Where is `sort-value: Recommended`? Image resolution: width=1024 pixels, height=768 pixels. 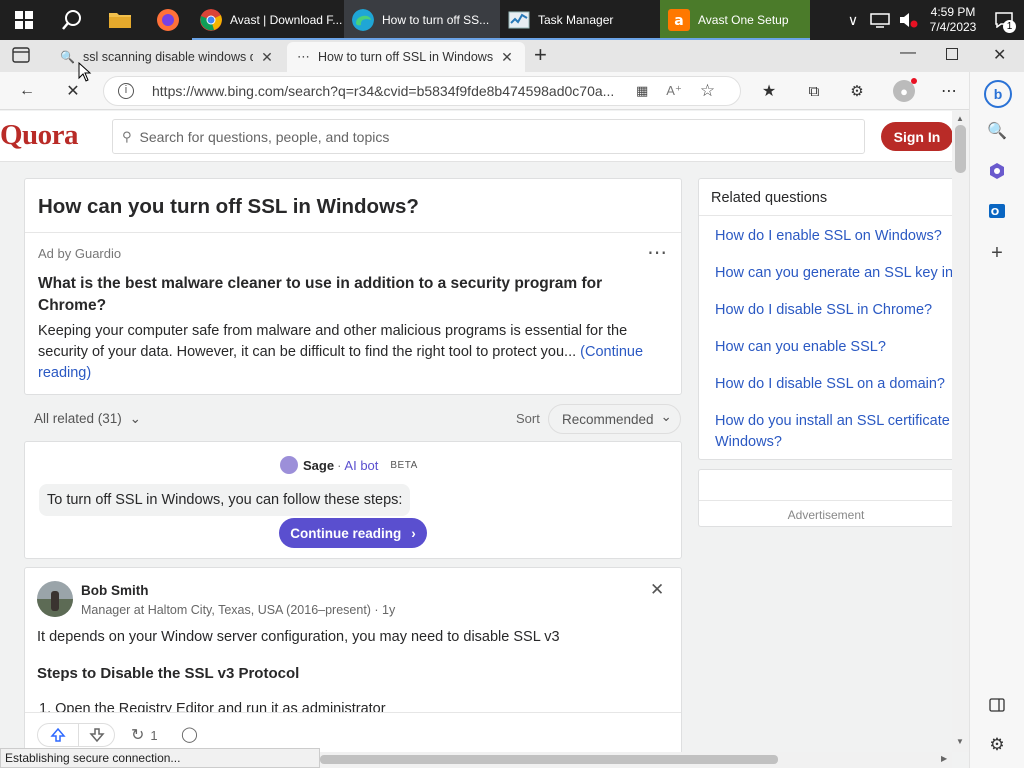
sort-value: Recommended is located at coordinates (608, 419).